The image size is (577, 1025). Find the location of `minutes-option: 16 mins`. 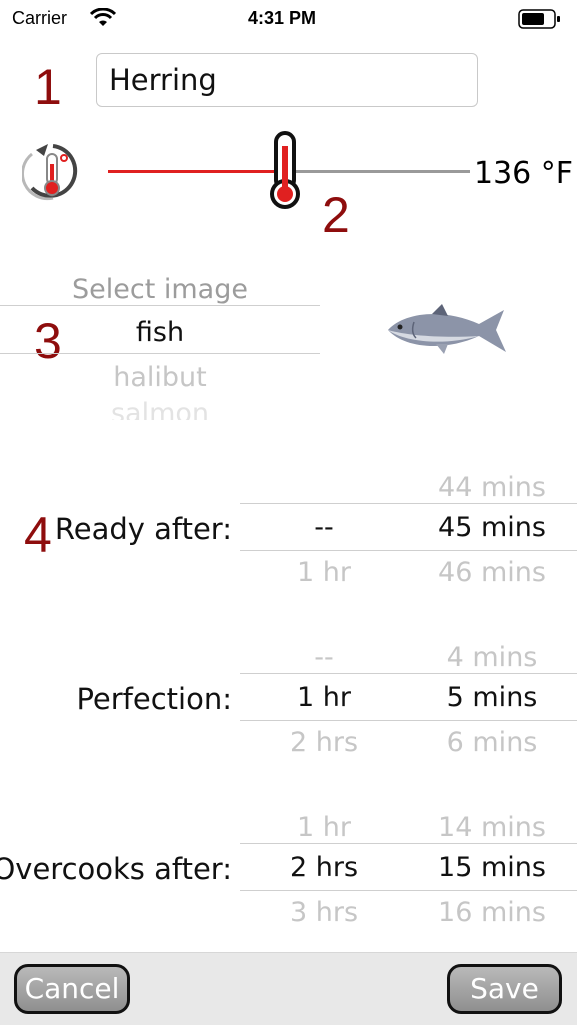

minutes-option: 16 mins is located at coordinates (492, 912).